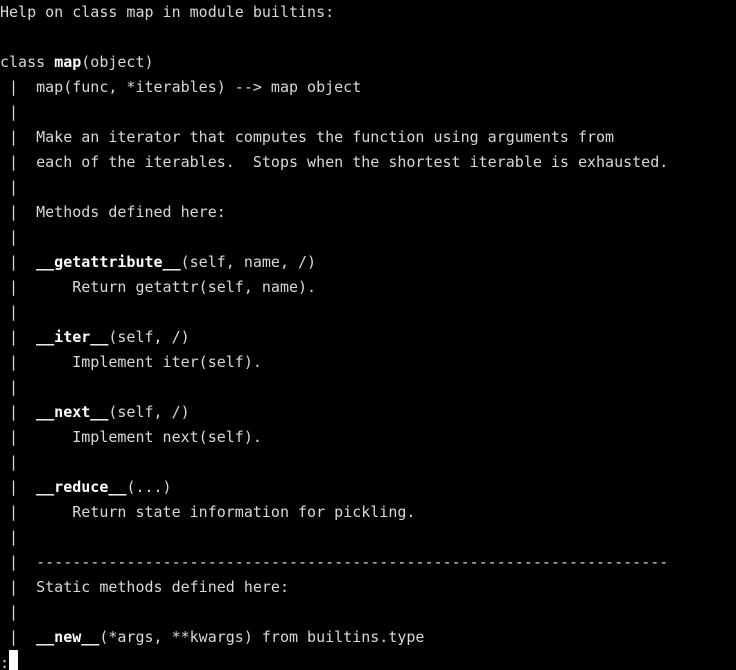  I want to click on pager-prompt-symbol: :, so click(5, 662).